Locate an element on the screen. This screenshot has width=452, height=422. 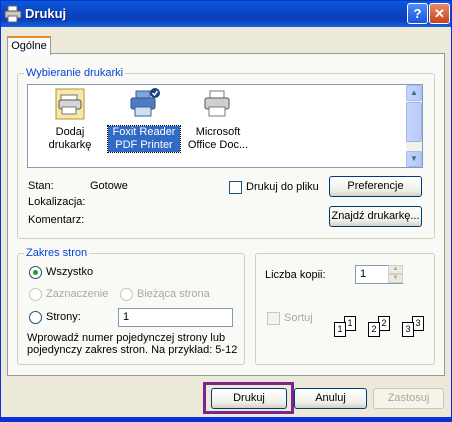
collate-label: Sortuj is located at coordinates (298, 318).